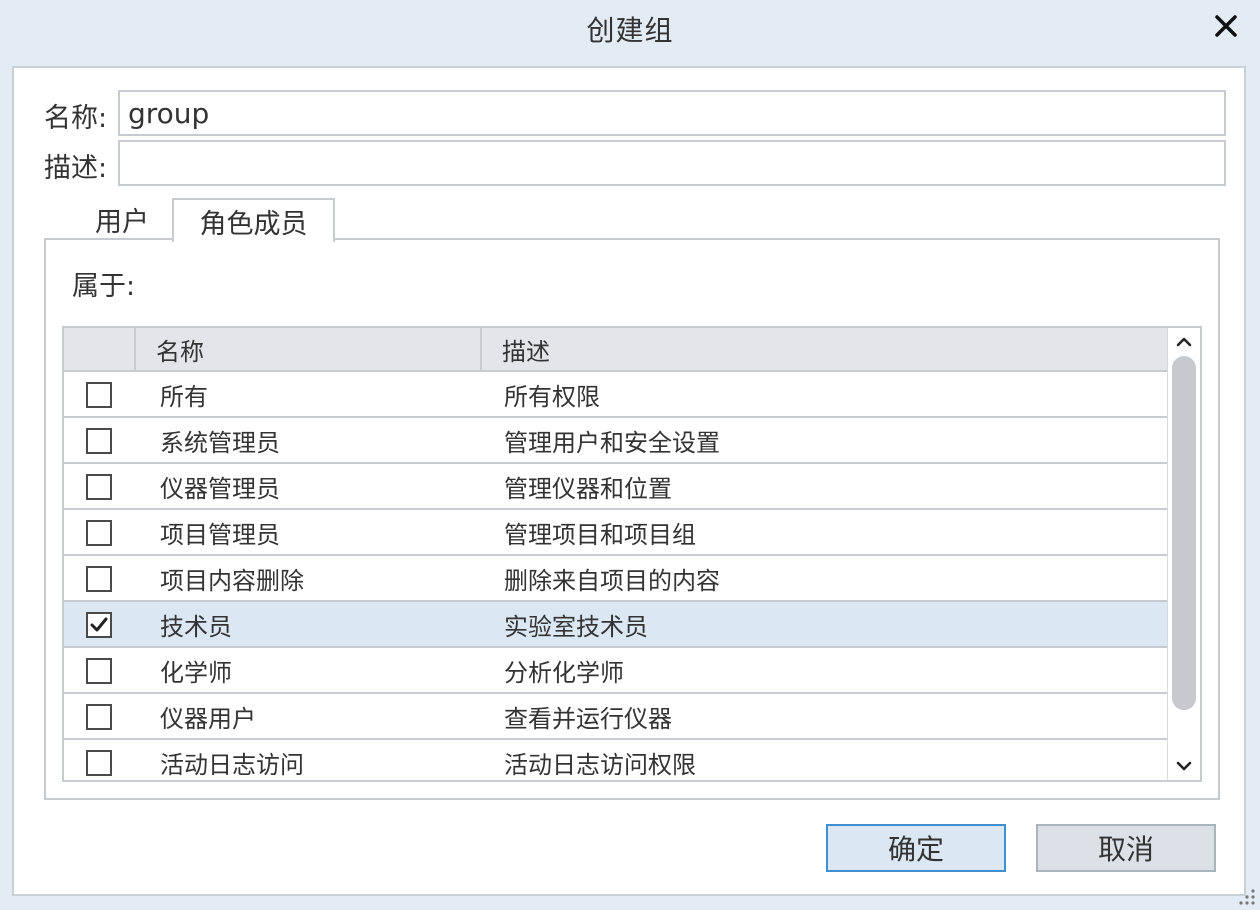  I want to click on name-label: 名称:, so click(76, 118).